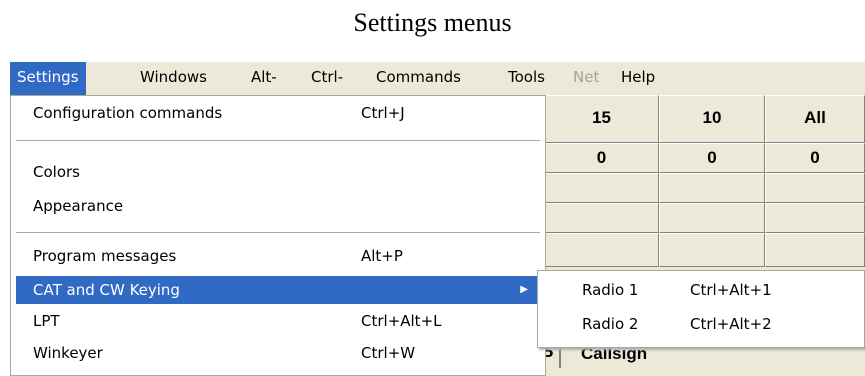  I want to click on menuitem-label: Configuration commands, so click(128, 113).